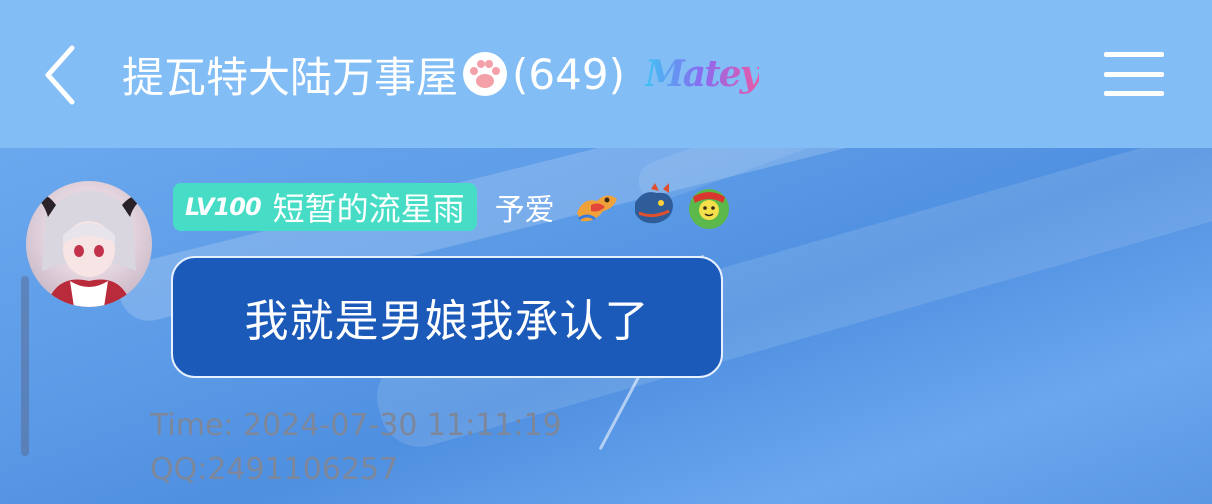 The width and height of the screenshot is (1212, 504). I want to click on sender-nickname: 短暂的流星雨, so click(368, 209).